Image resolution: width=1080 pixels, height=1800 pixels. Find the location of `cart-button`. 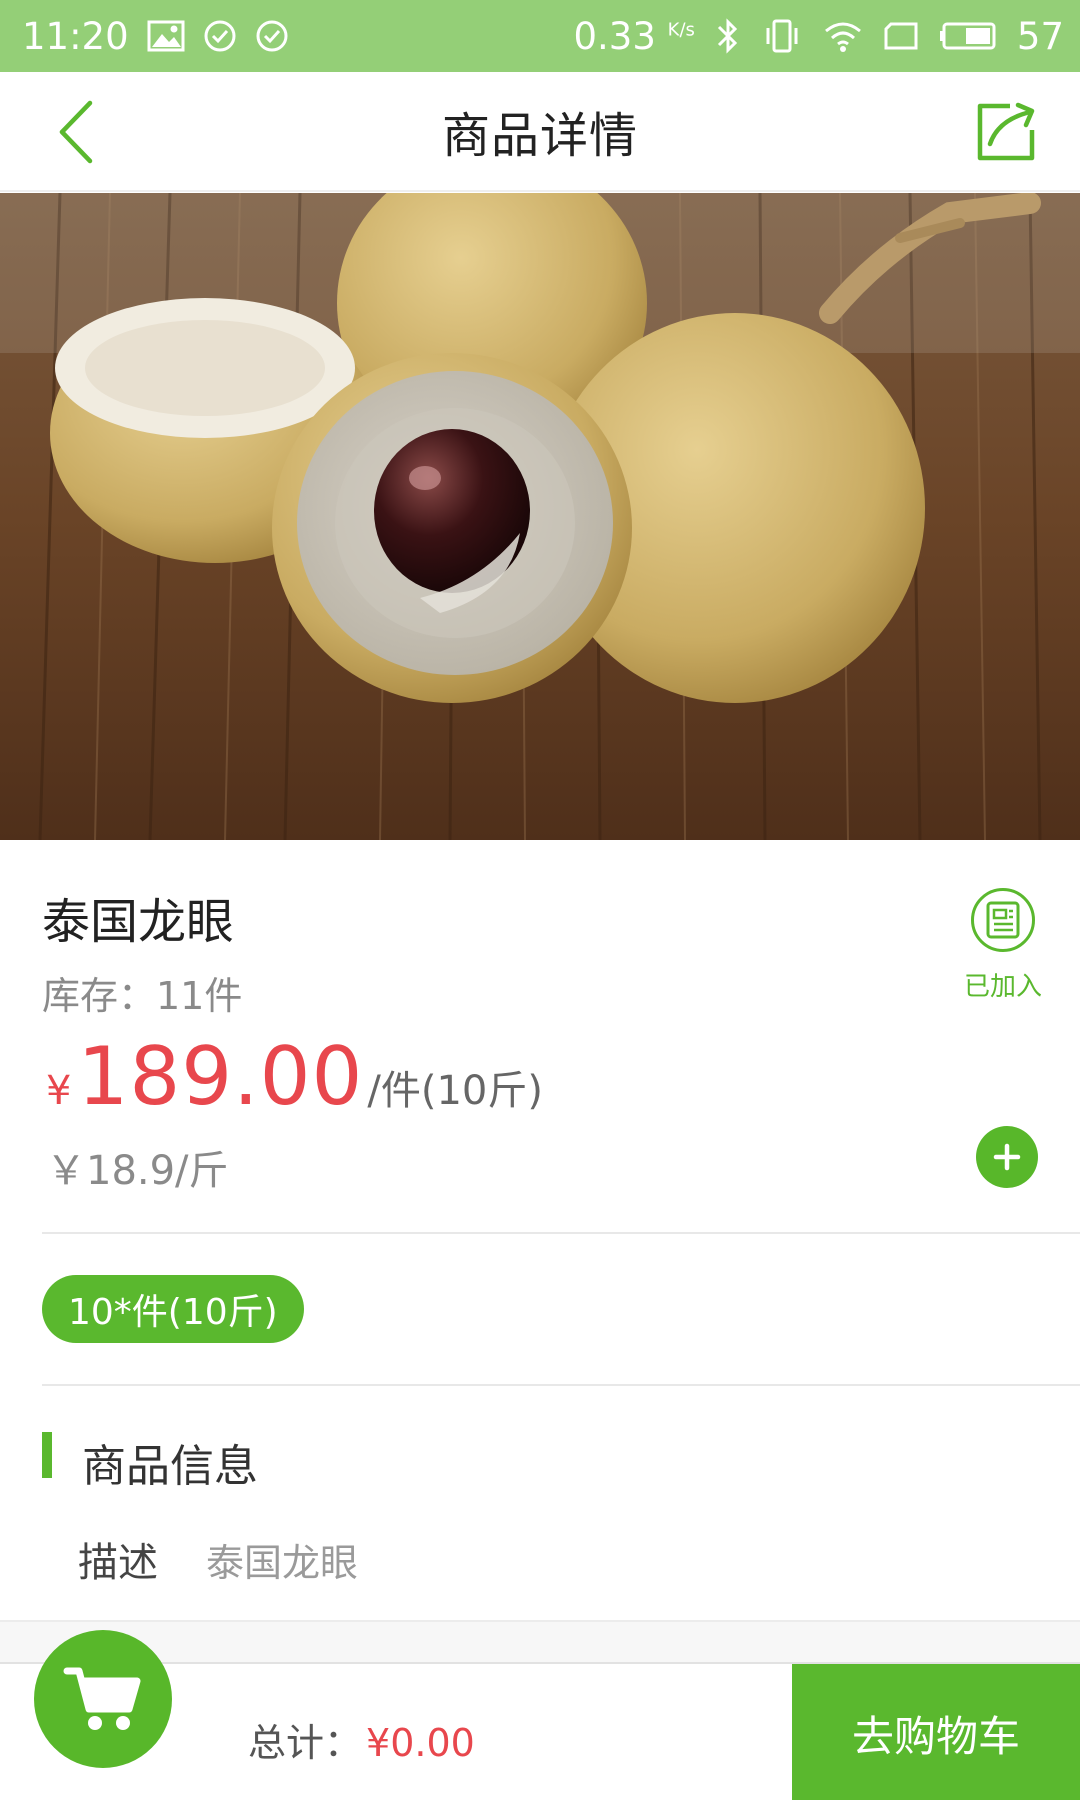

cart-button is located at coordinates (103, 1699).